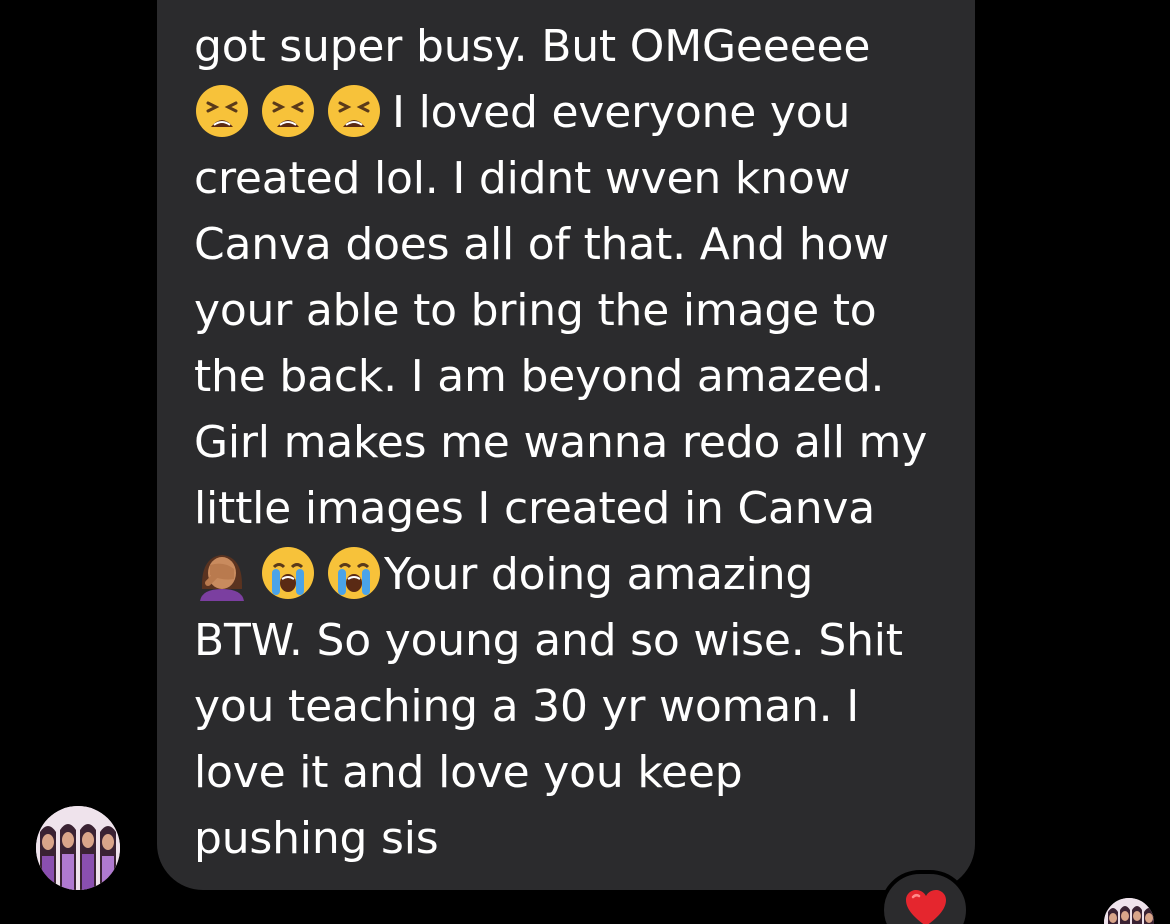 The height and width of the screenshot is (924, 1170). I want to click on message-line-9-text: Your doing amazing, so click(599, 574).